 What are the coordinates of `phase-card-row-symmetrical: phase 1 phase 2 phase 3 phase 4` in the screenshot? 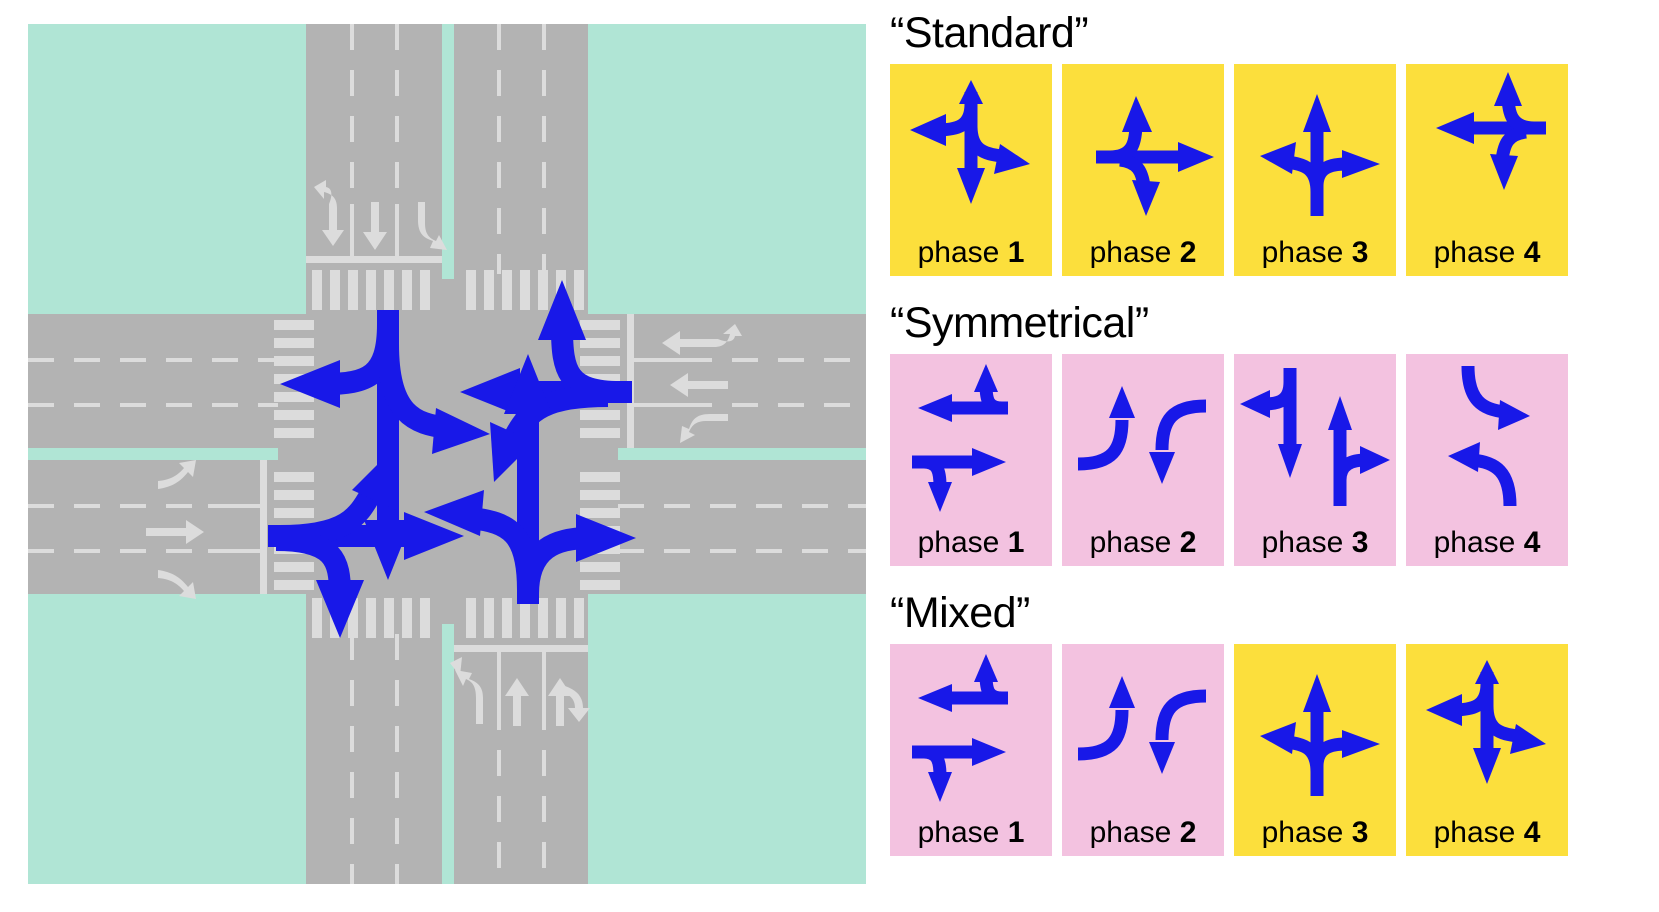 It's located at (1274, 460).